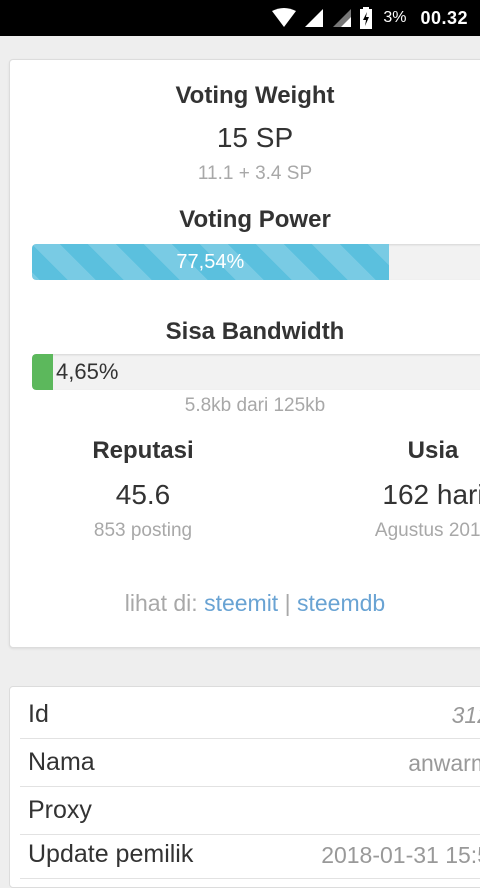 The height and width of the screenshot is (888, 480). Describe the element at coordinates (255, 405) in the screenshot. I see `bandwidth-detail: 5.8kb dari 125kb` at that location.